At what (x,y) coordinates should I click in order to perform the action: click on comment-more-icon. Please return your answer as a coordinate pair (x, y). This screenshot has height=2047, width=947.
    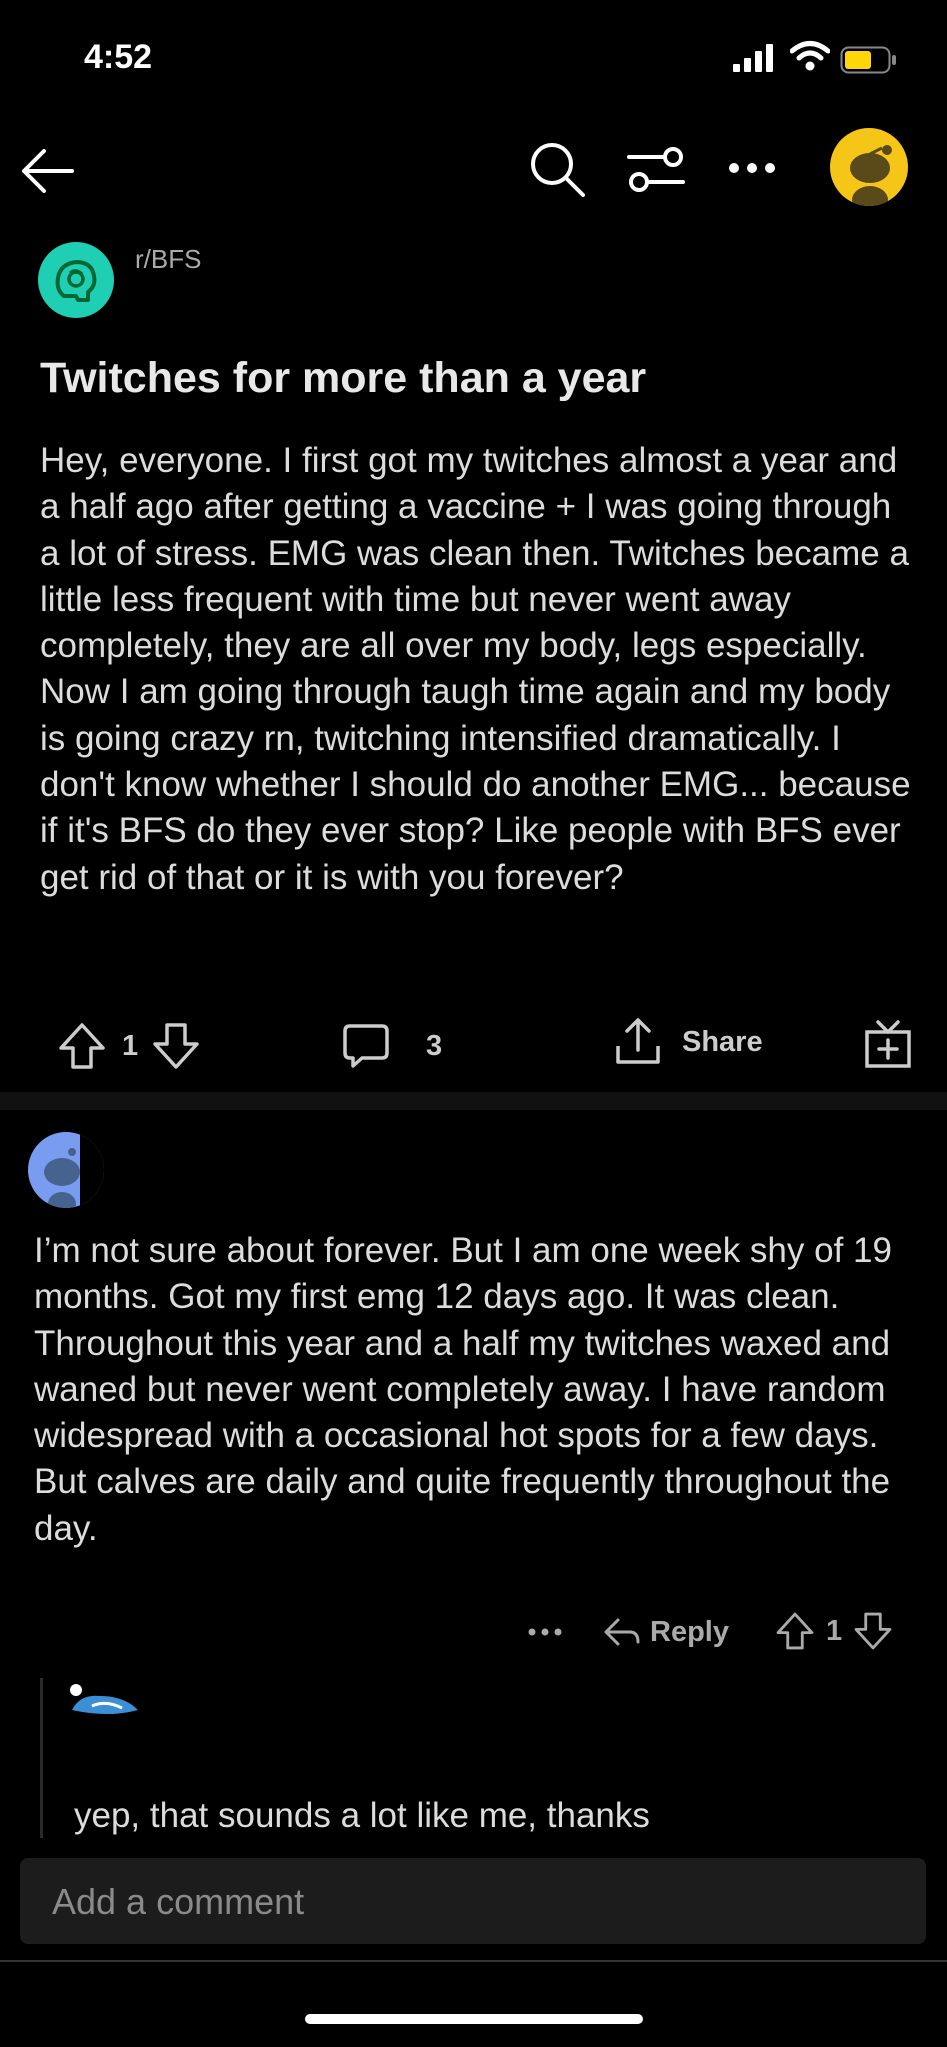
    Looking at the image, I should click on (545, 1632).